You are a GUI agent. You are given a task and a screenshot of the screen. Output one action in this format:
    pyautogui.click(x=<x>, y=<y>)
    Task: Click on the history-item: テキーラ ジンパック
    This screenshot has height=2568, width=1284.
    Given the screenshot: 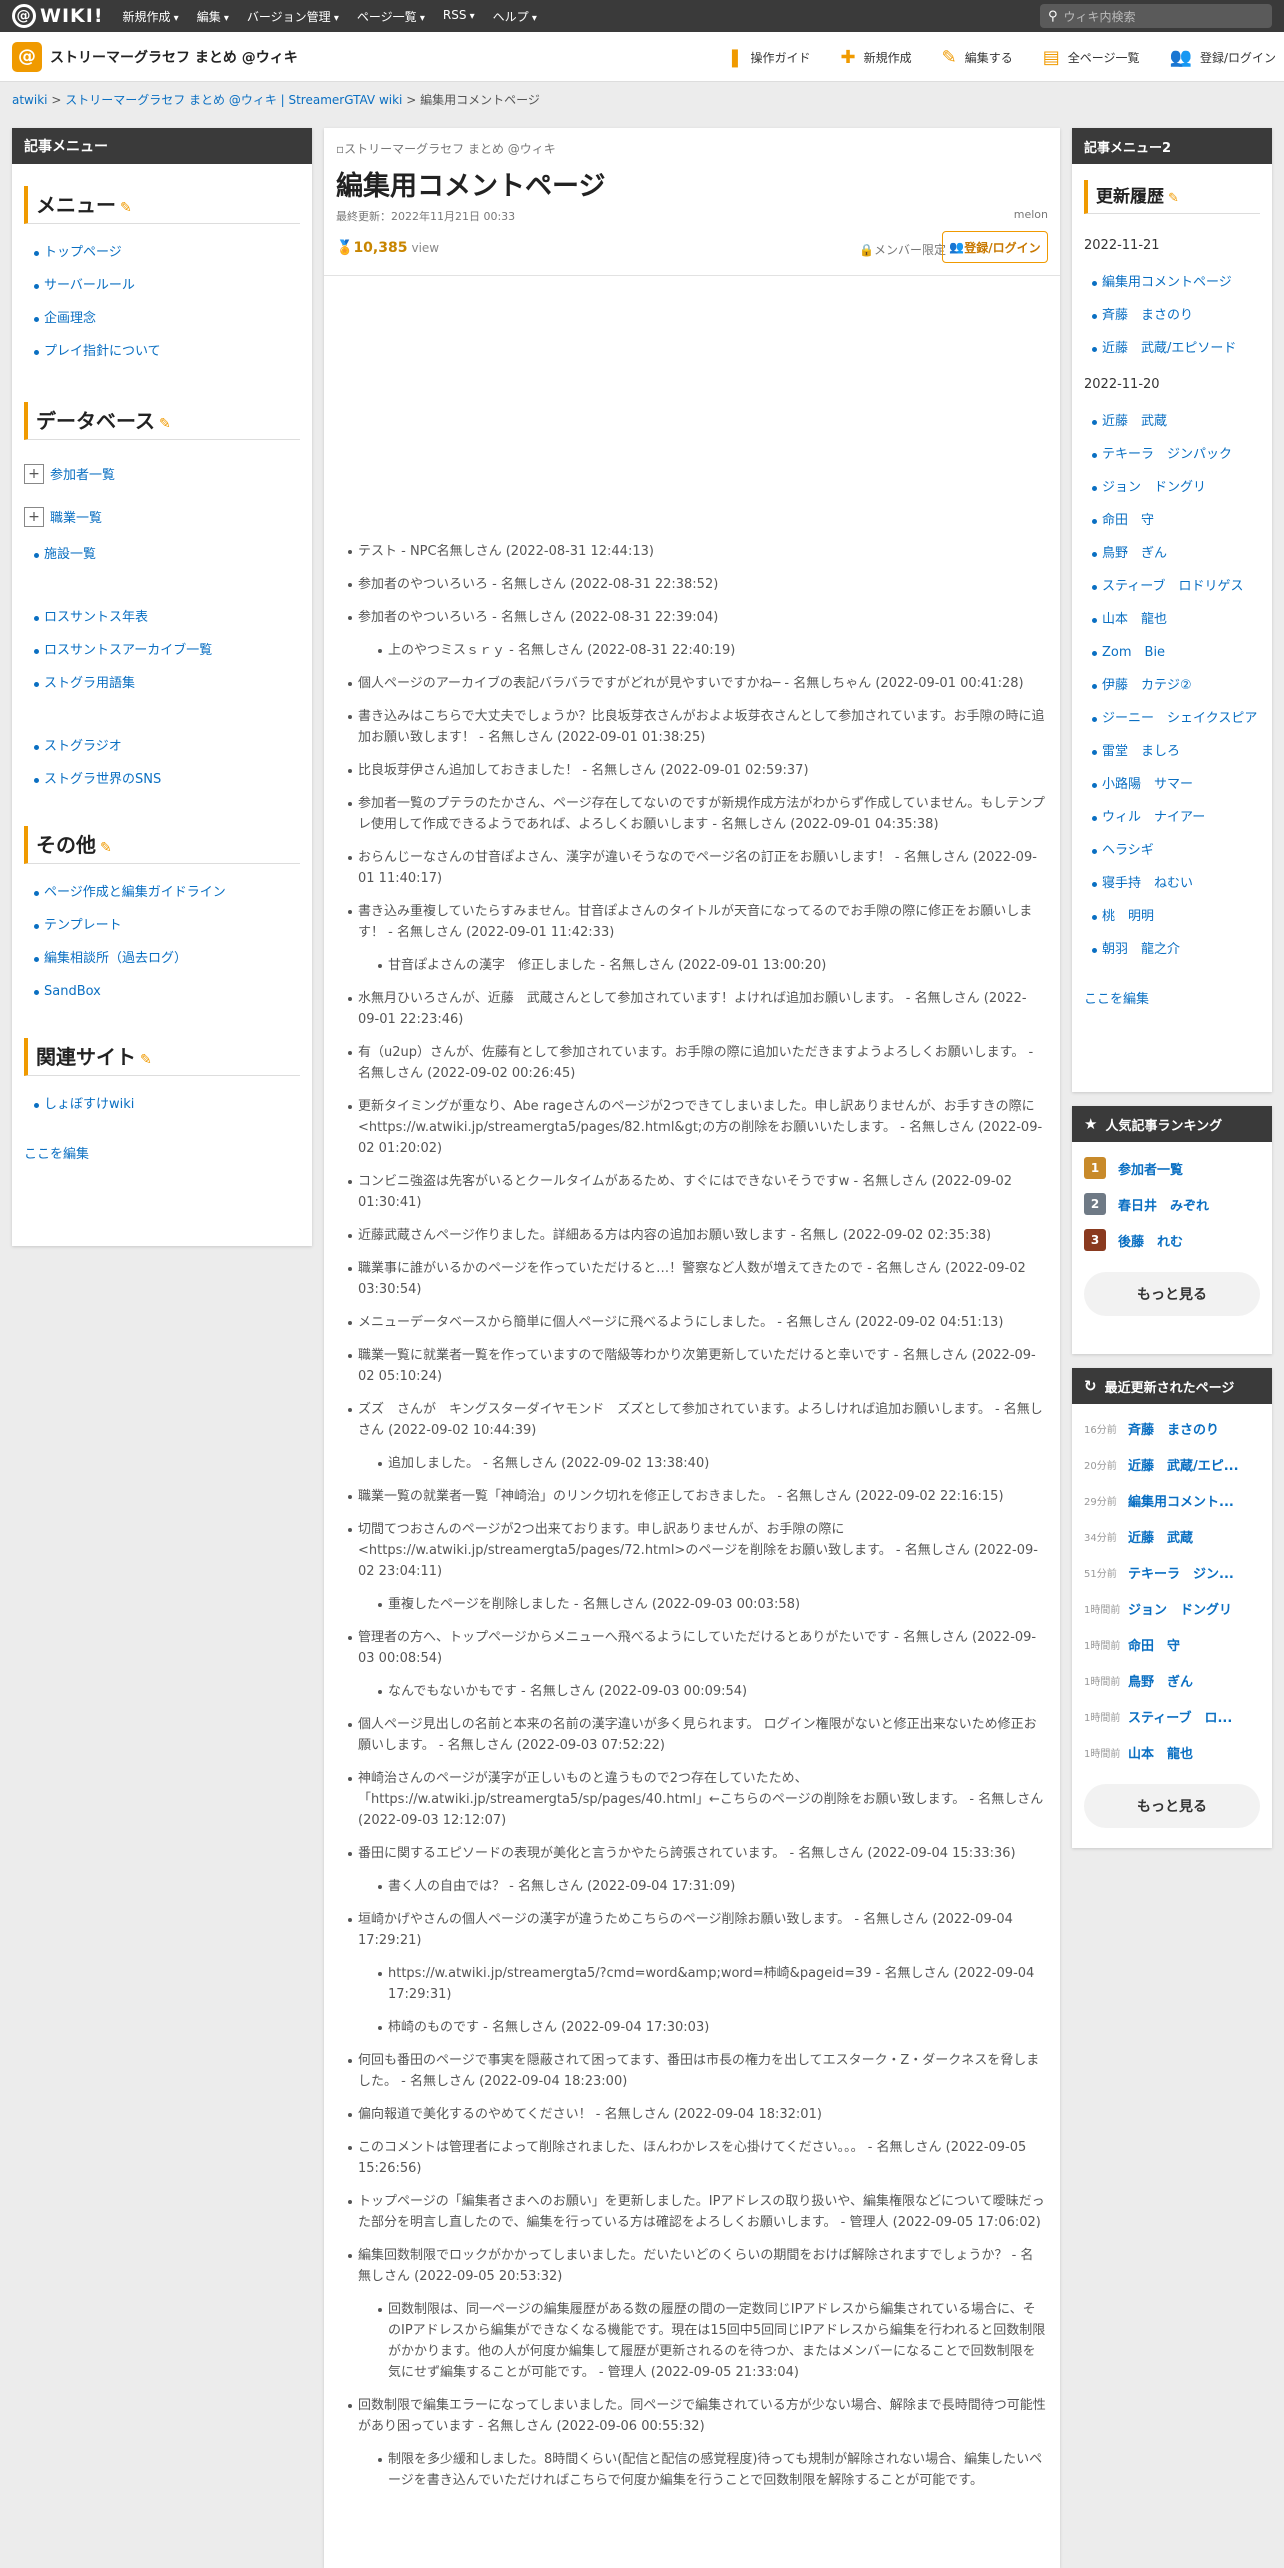 What is the action you would take?
    pyautogui.click(x=1182, y=454)
    